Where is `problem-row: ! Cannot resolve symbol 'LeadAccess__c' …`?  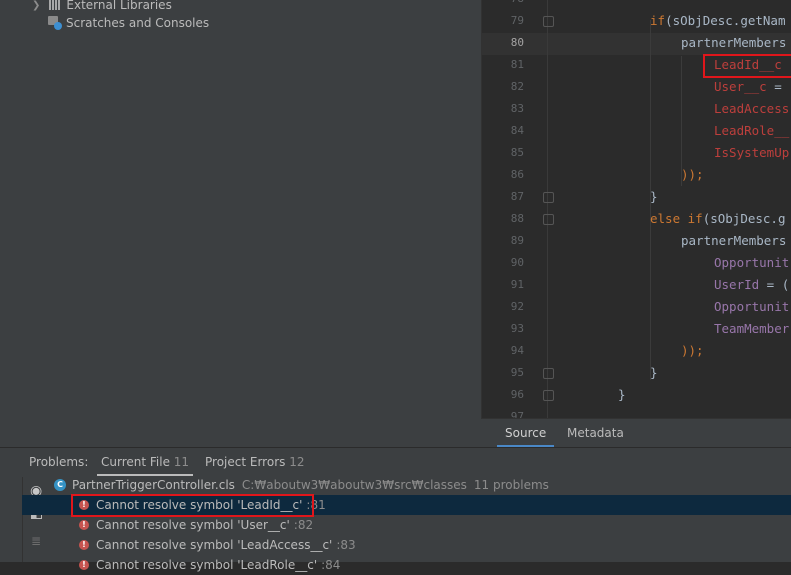 problem-row: ! Cannot resolve symbol 'LeadAccess__c' … is located at coordinates (406, 545).